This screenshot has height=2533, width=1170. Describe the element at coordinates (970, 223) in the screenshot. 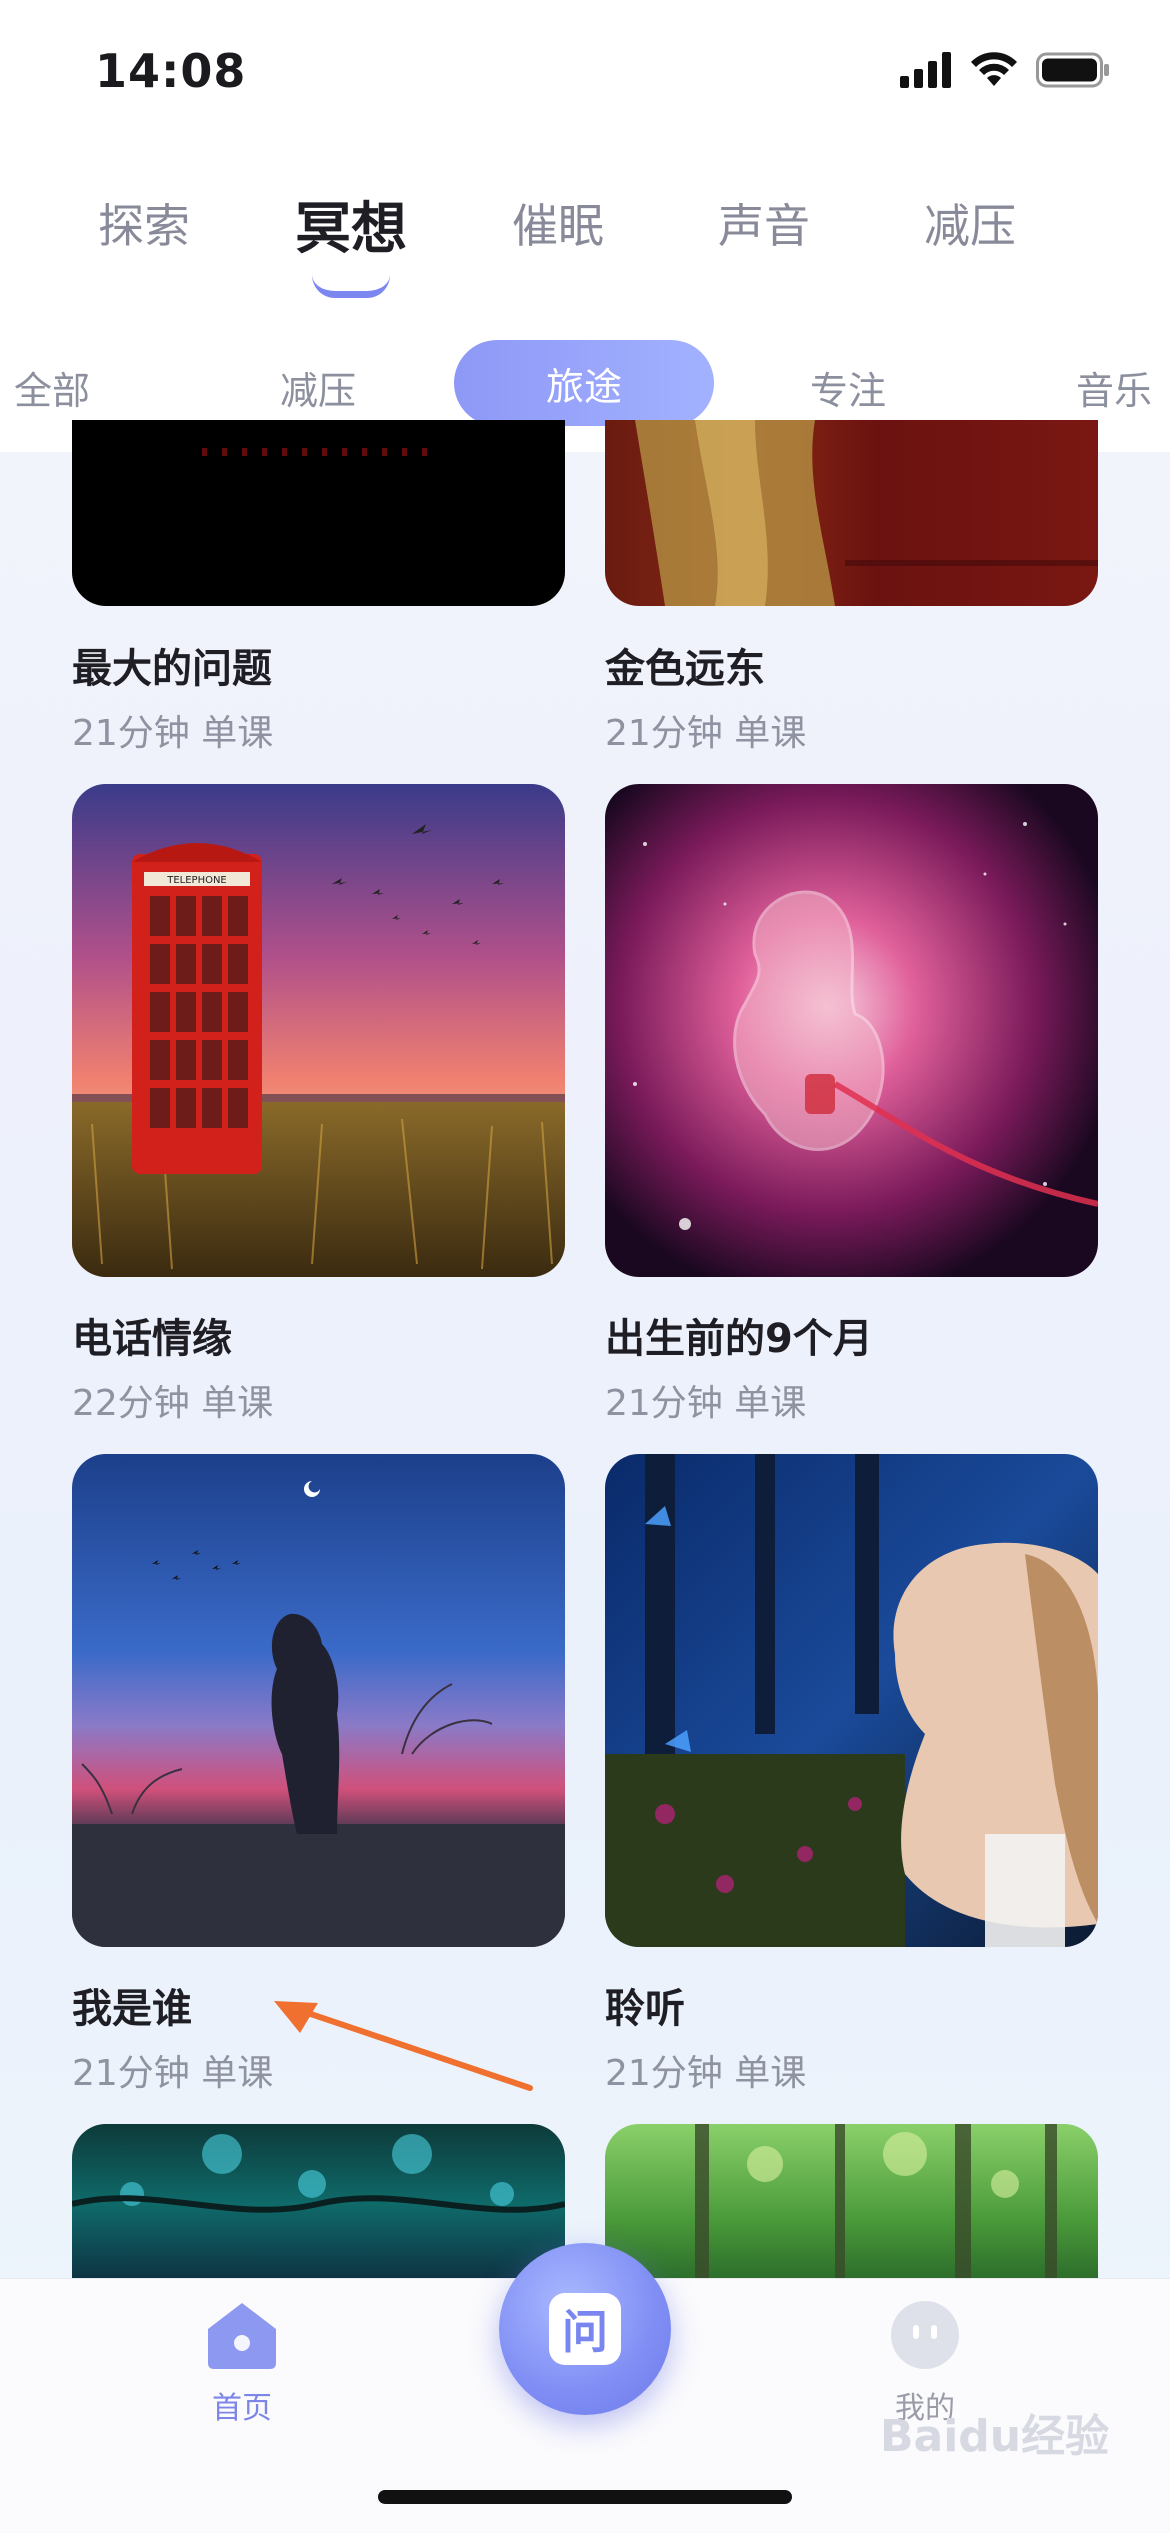

I see `tab-decompress: 减压` at that location.